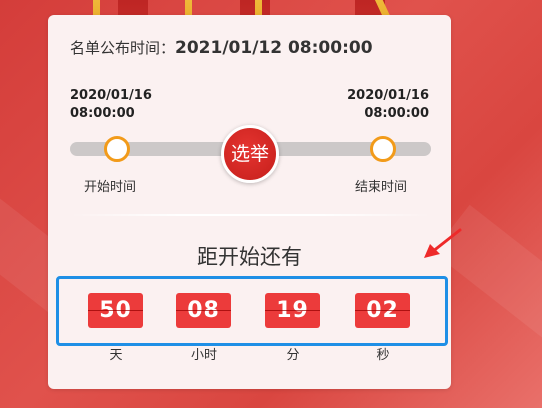 The image size is (542, 408). I want to click on start-date: 2020/01/16, so click(111, 95).